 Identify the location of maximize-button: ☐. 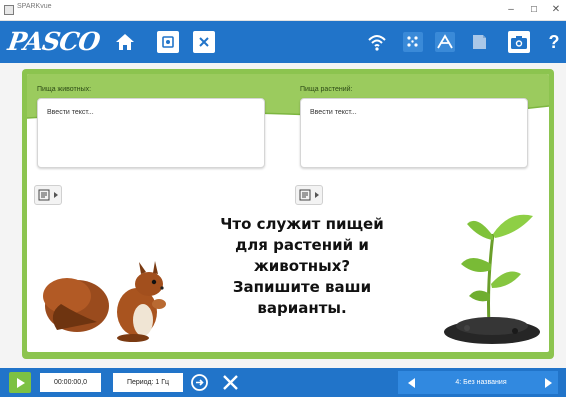
(534, 9).